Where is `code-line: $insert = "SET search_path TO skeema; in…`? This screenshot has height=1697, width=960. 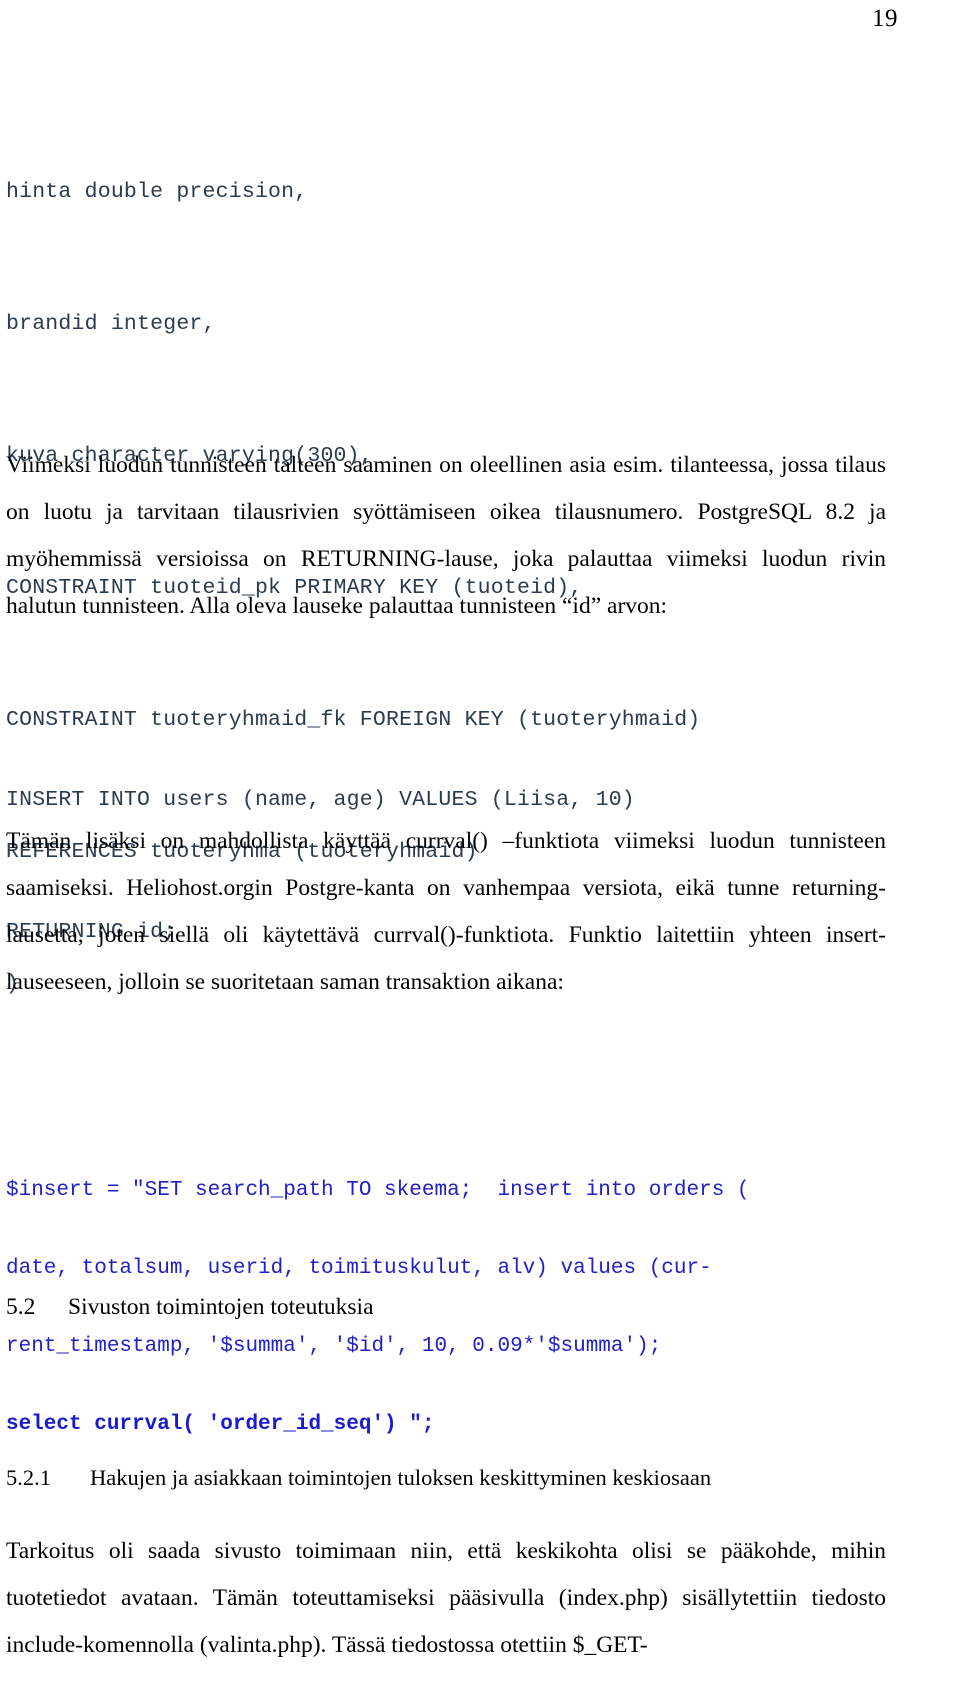 code-line: $insert = "SET search_path TO skeema; in… is located at coordinates (378, 1190).